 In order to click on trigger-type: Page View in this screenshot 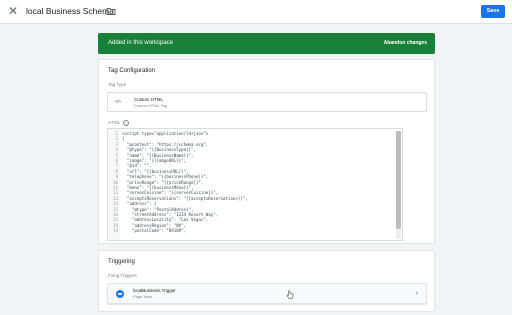, I will do `click(143, 296)`.